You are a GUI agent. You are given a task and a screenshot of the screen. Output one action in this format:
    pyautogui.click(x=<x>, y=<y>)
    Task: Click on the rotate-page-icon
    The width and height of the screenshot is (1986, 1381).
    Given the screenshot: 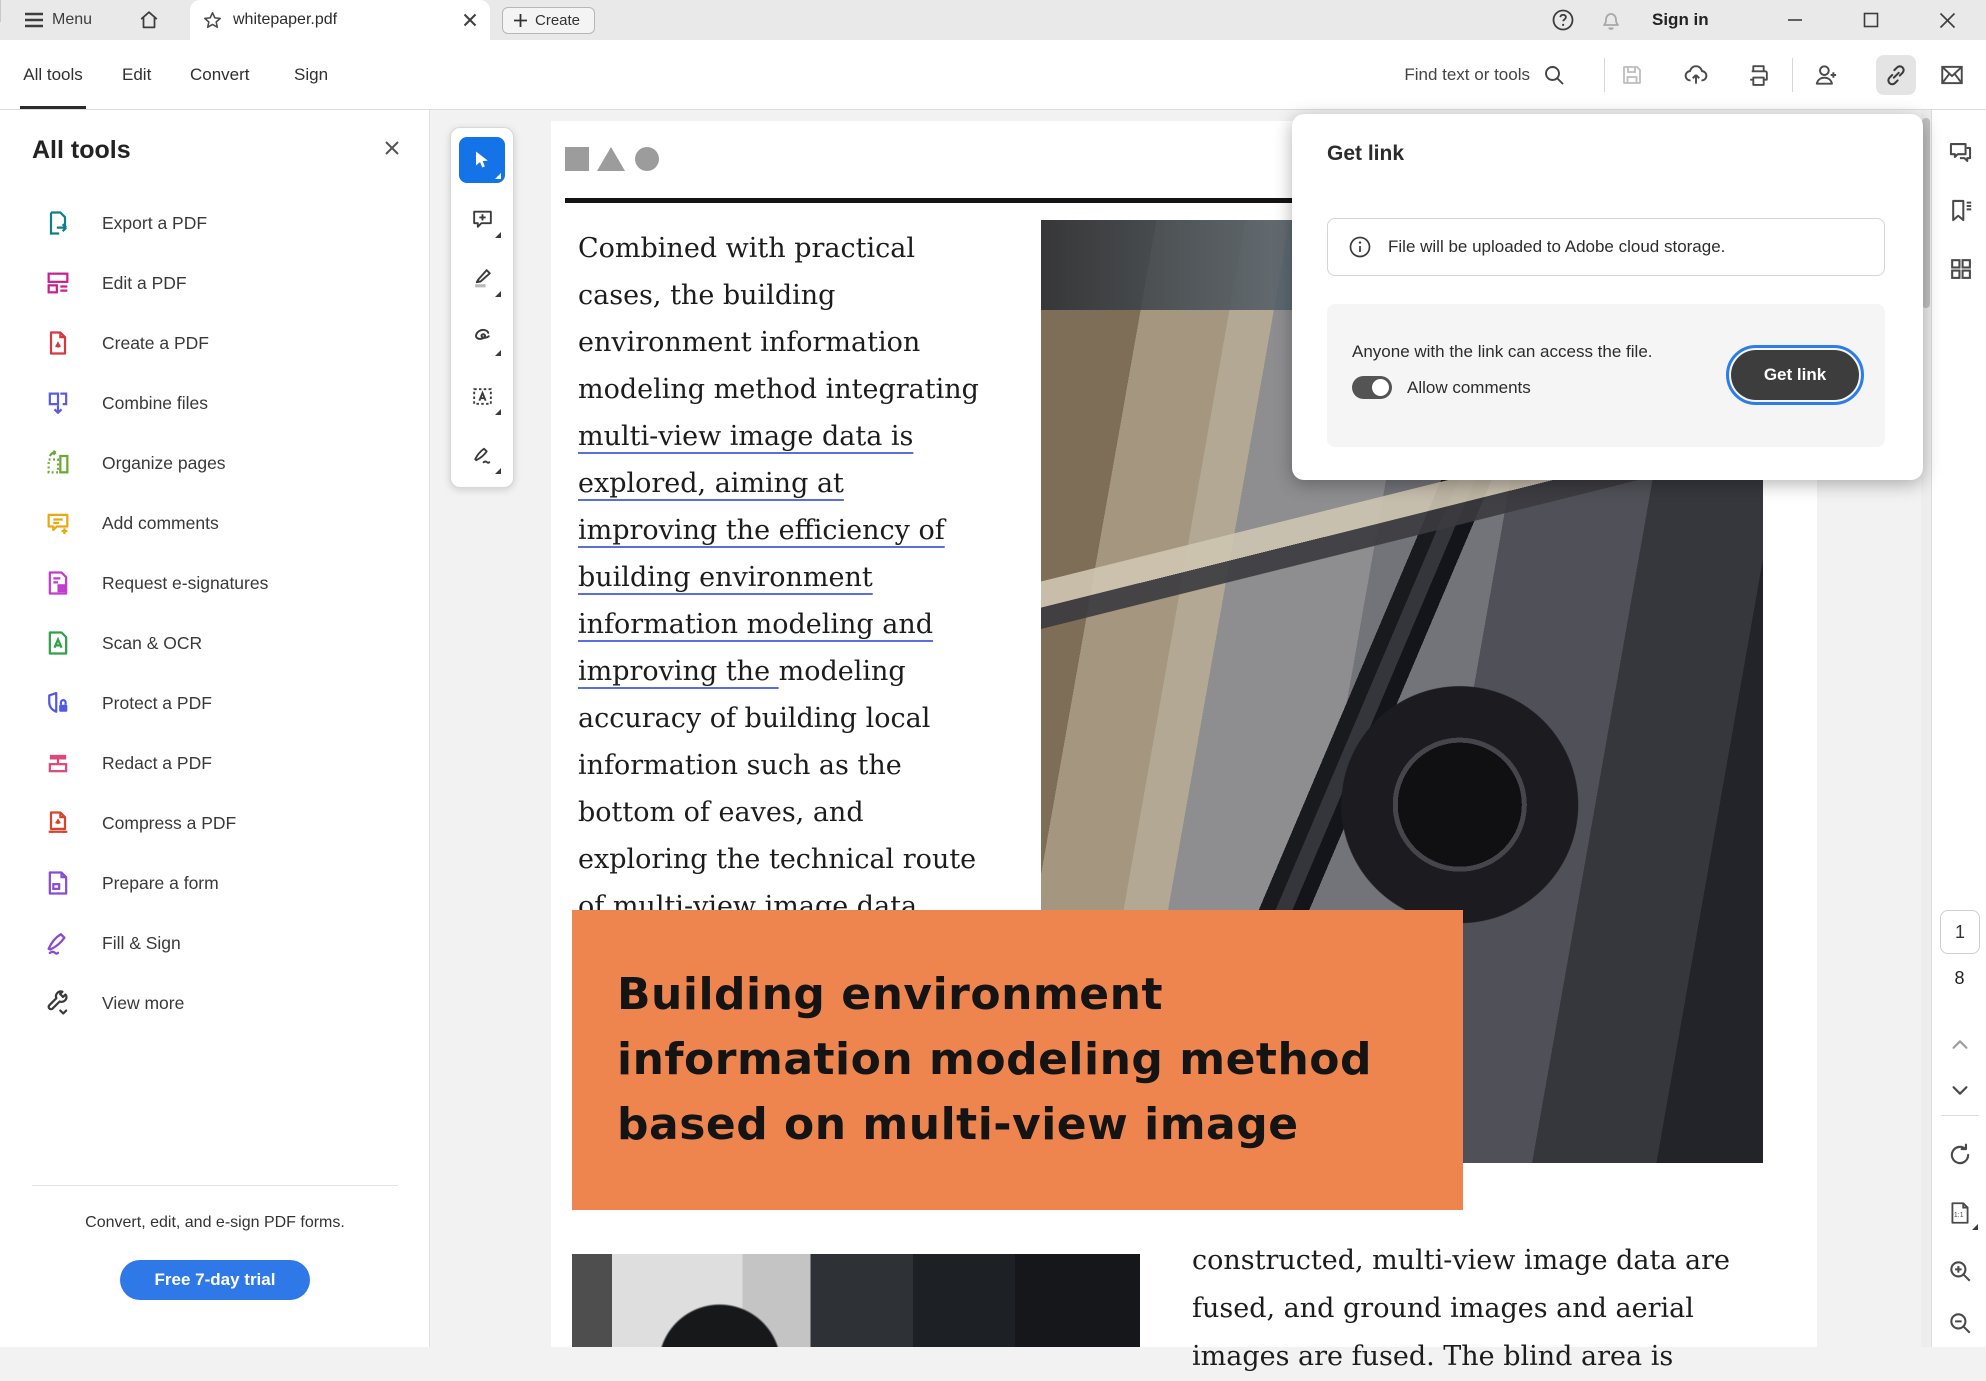 What is the action you would take?
    pyautogui.click(x=1960, y=1155)
    